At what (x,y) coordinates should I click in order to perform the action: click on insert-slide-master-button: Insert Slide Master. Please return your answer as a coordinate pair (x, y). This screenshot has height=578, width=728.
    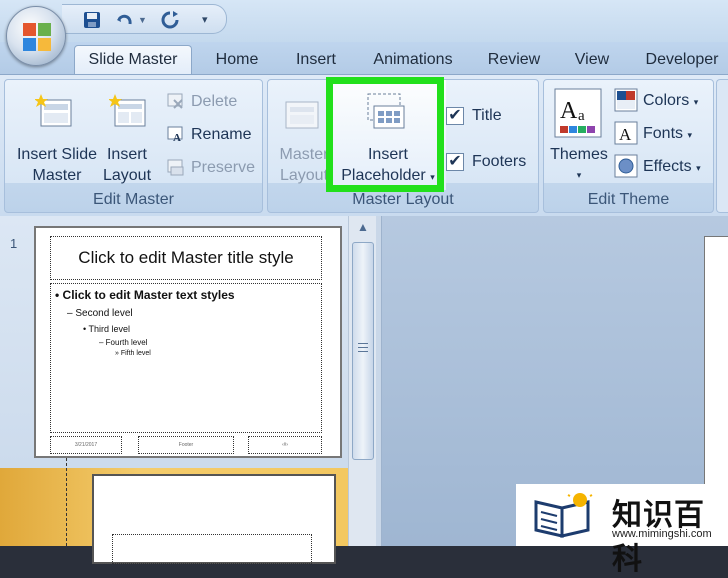
    Looking at the image, I should click on (57, 165).